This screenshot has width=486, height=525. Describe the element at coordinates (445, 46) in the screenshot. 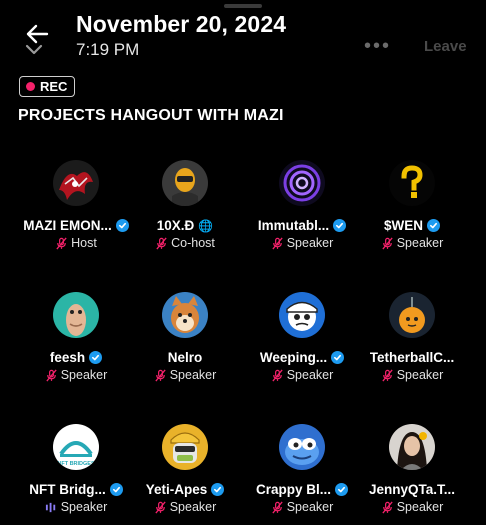

I see `leave-button: Leave` at that location.